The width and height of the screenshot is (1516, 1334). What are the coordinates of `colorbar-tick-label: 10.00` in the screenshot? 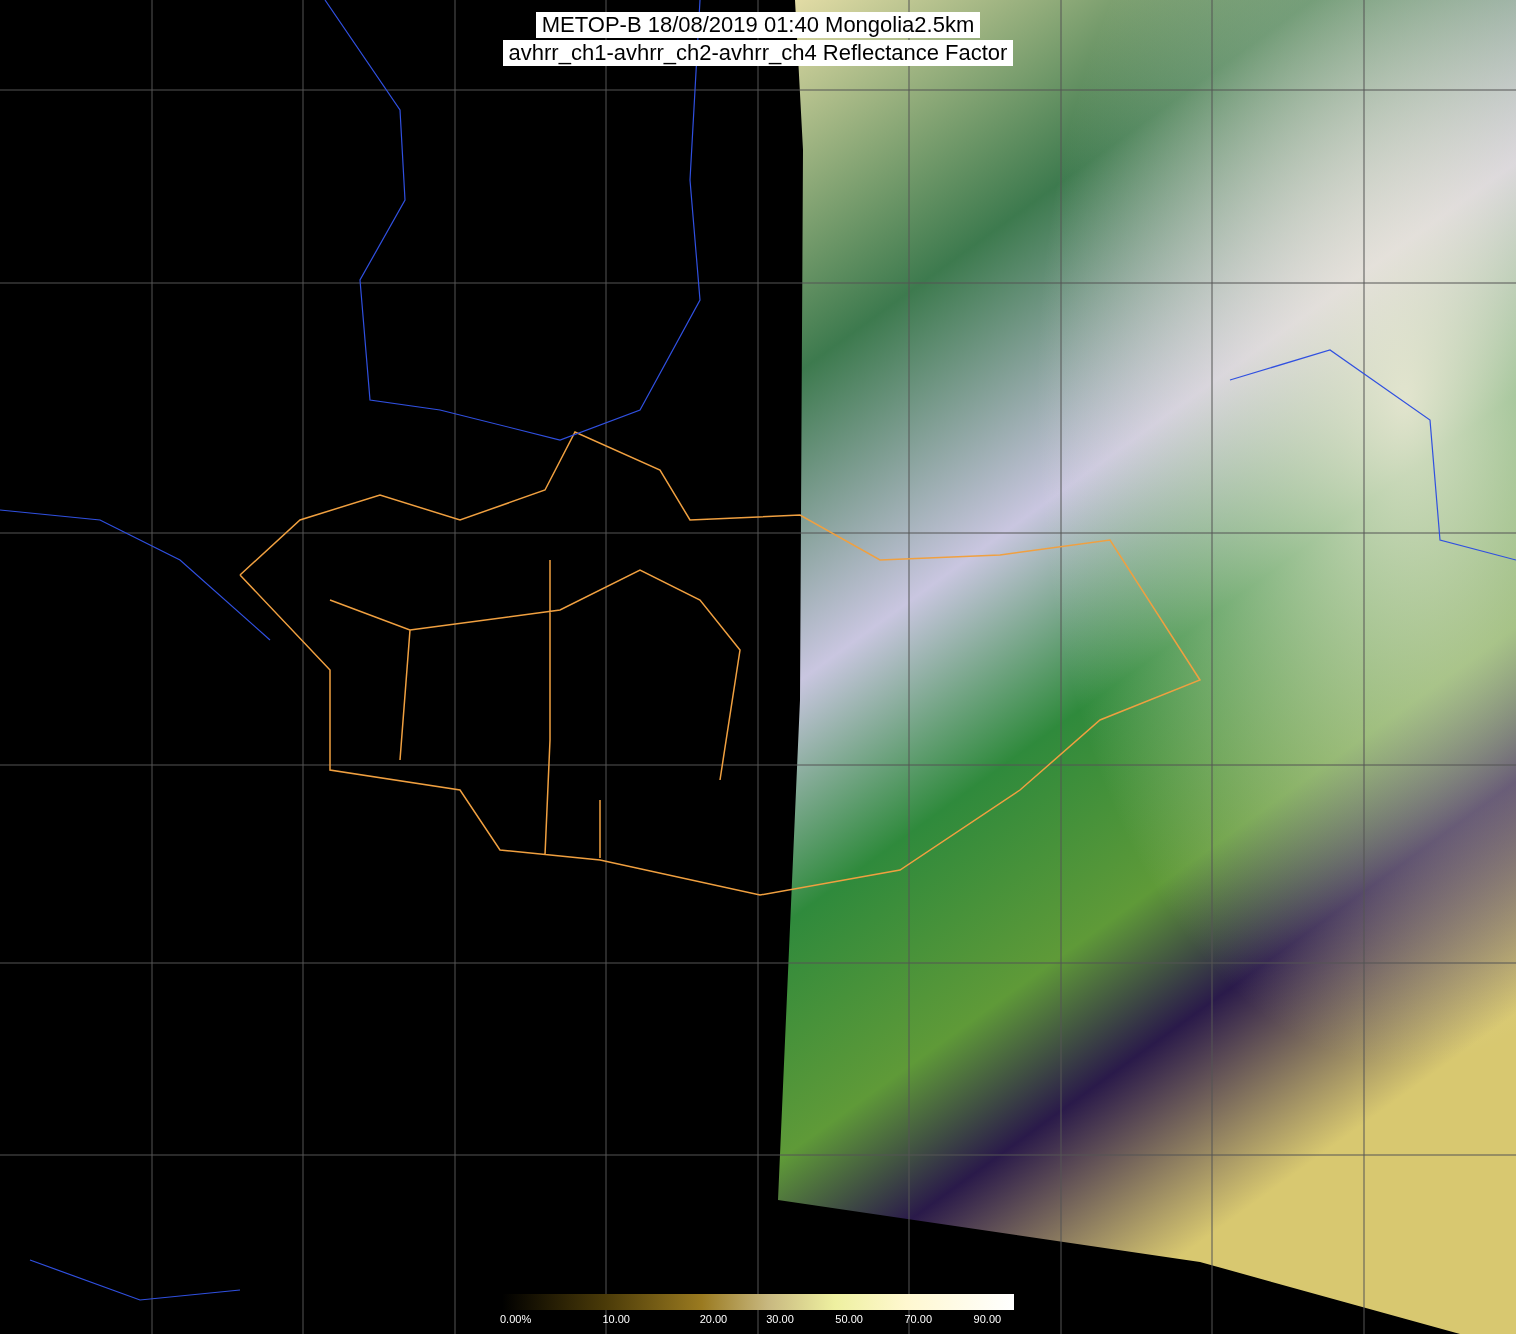 It's located at (616, 1319).